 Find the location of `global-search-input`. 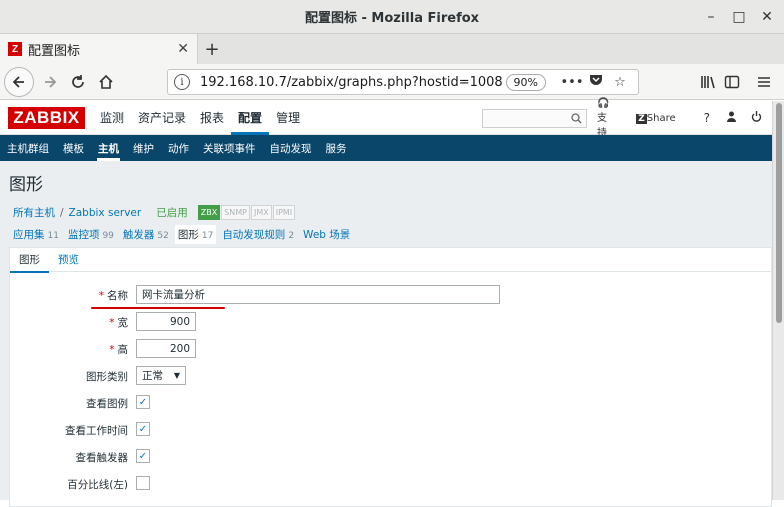

global-search-input is located at coordinates (534, 118).